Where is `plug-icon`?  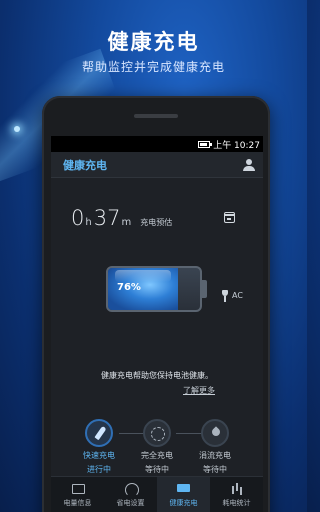
plug-icon is located at coordinates (225, 296).